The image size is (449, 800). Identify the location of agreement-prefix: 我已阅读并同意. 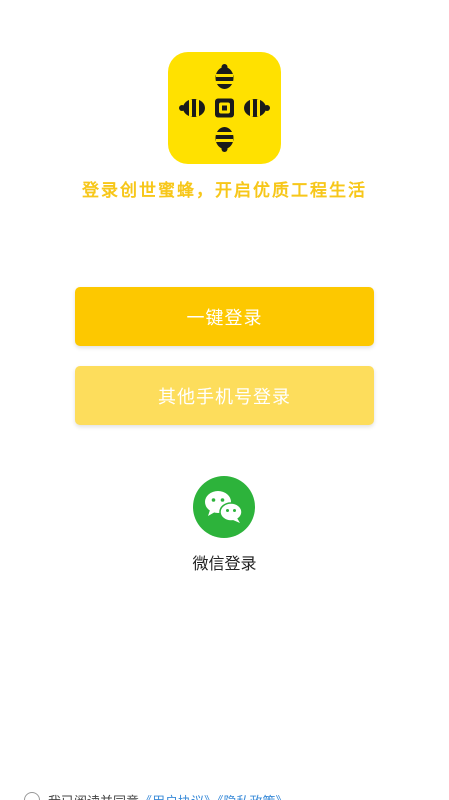
(93, 795).